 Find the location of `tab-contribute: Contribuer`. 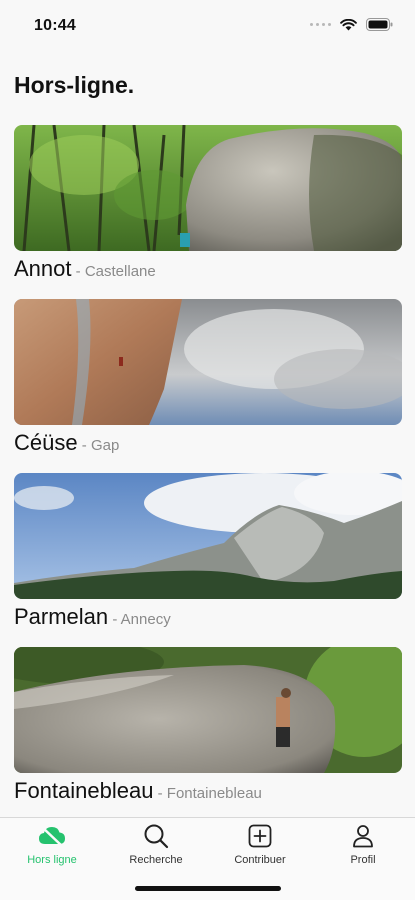

tab-contribute: Contribuer is located at coordinates (260, 844).